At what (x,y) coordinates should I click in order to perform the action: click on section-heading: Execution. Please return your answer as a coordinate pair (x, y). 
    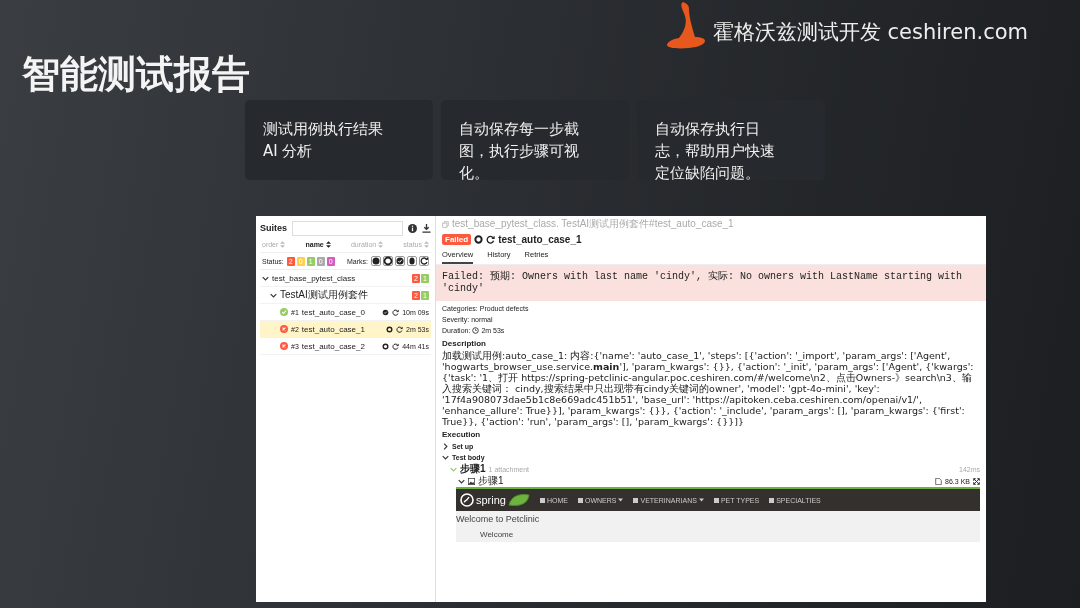
    Looking at the image, I should click on (462, 435).